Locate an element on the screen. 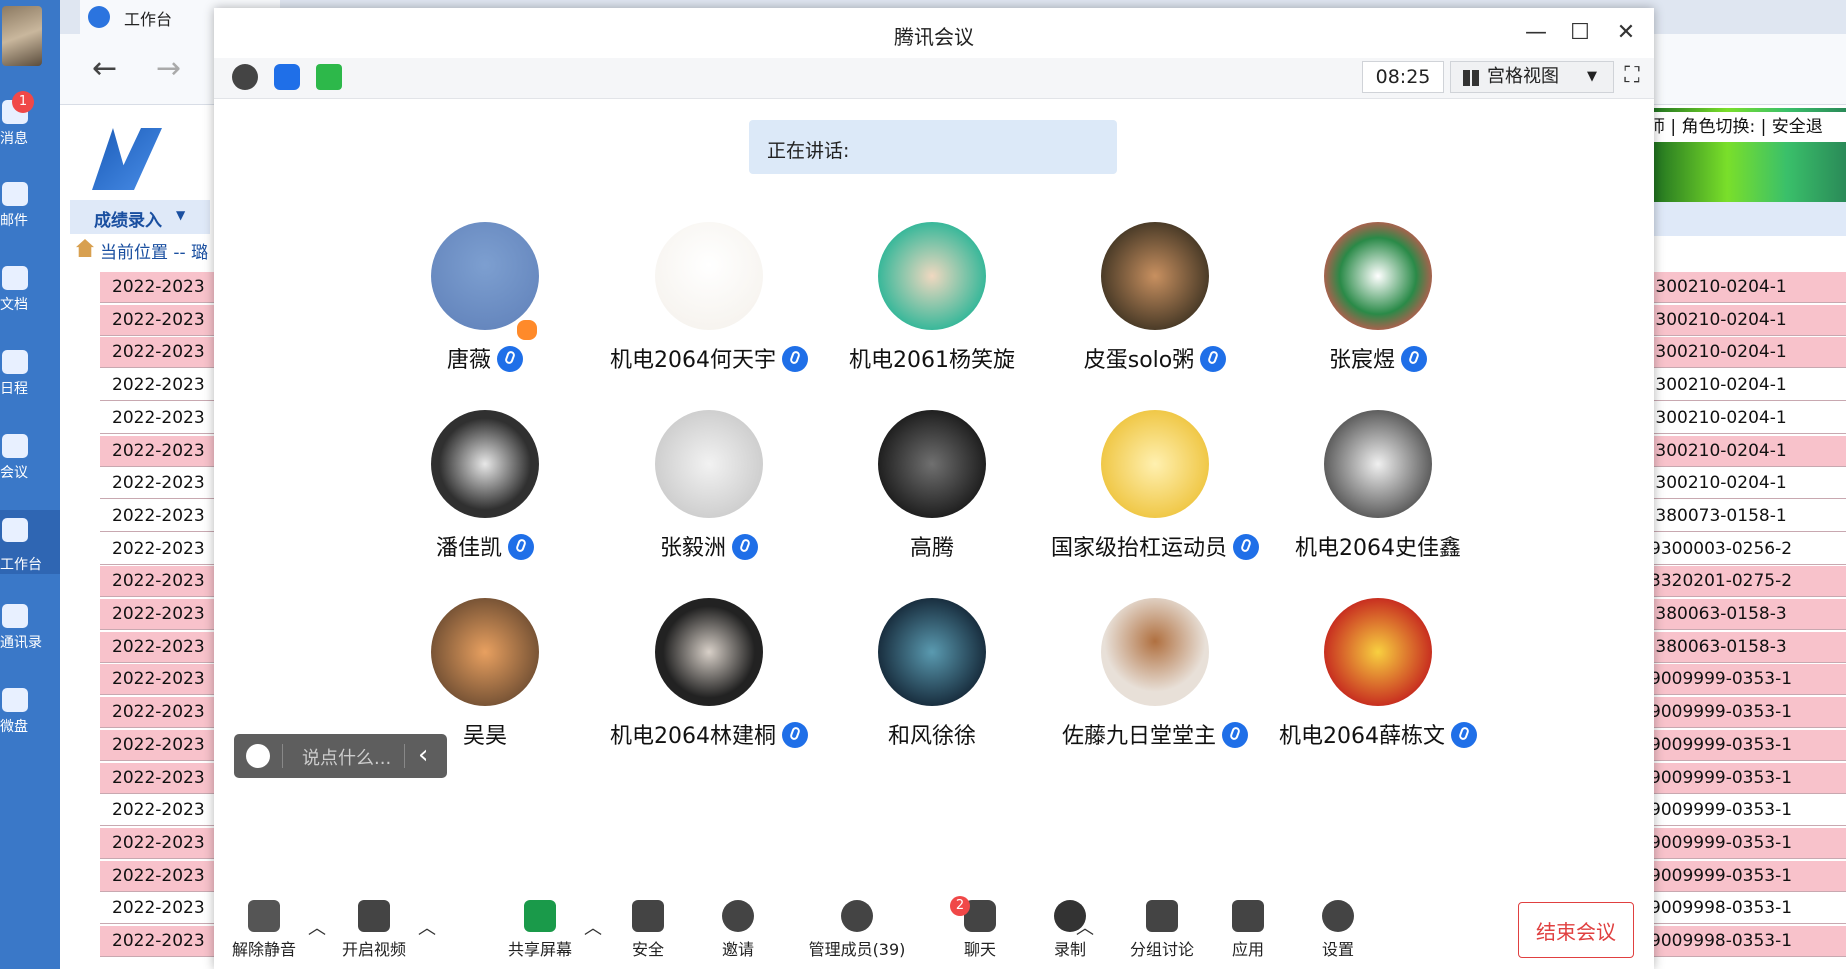 This screenshot has height=969, width=1846. sidebar-item-calendar: 日程 is located at coordinates (30, 380).